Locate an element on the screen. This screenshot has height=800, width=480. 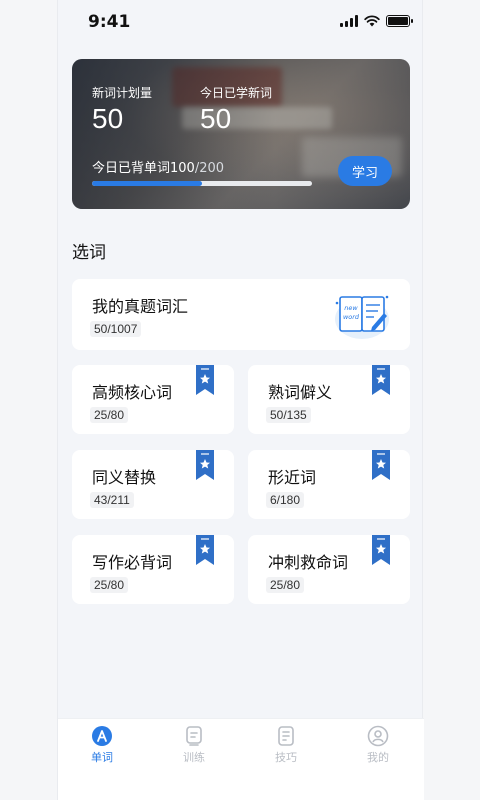
study-button: 学习 is located at coordinates (365, 171).